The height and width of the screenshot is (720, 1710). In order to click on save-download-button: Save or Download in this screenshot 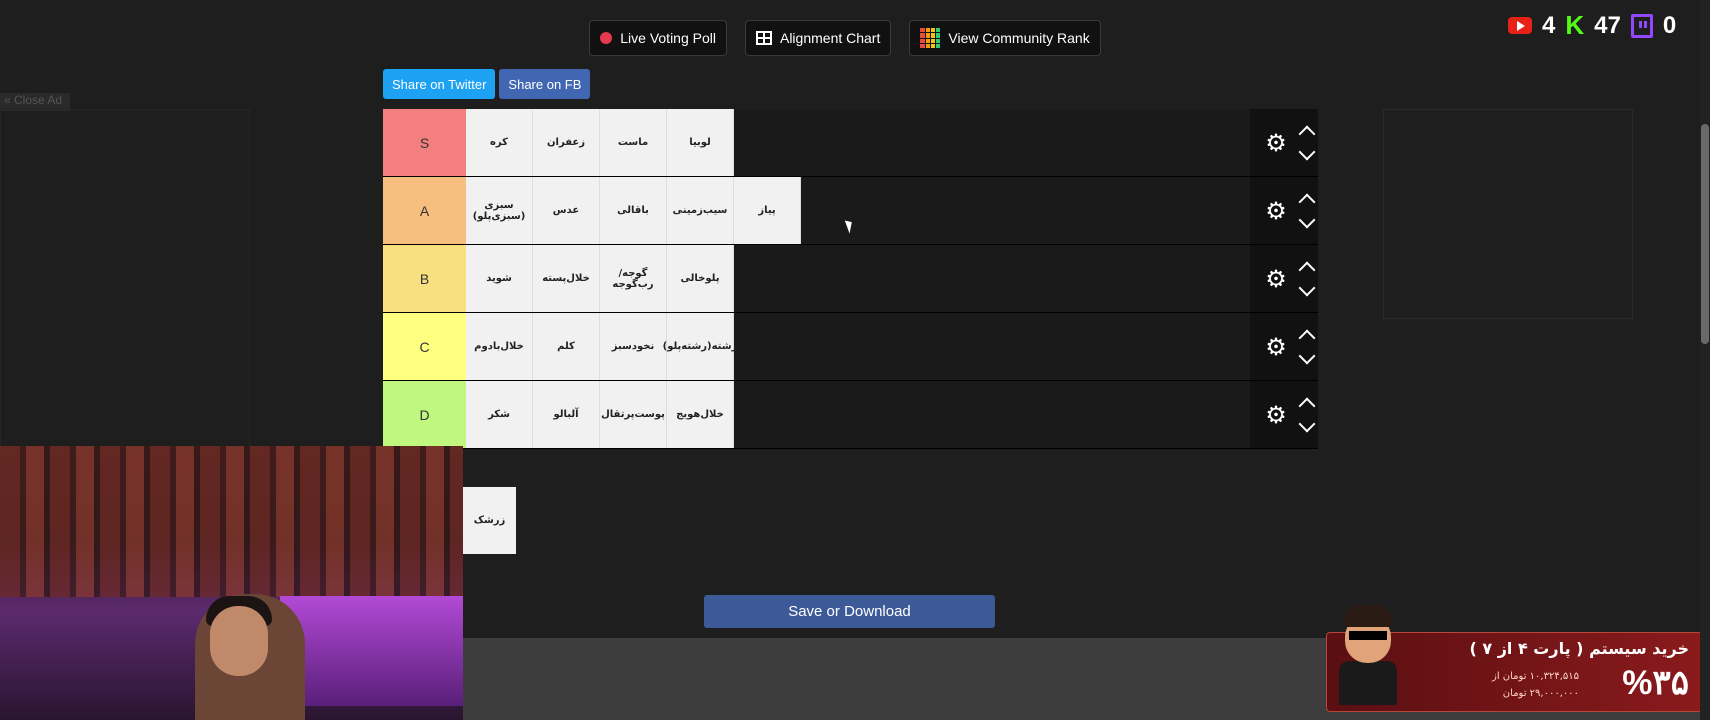, I will do `click(849, 611)`.